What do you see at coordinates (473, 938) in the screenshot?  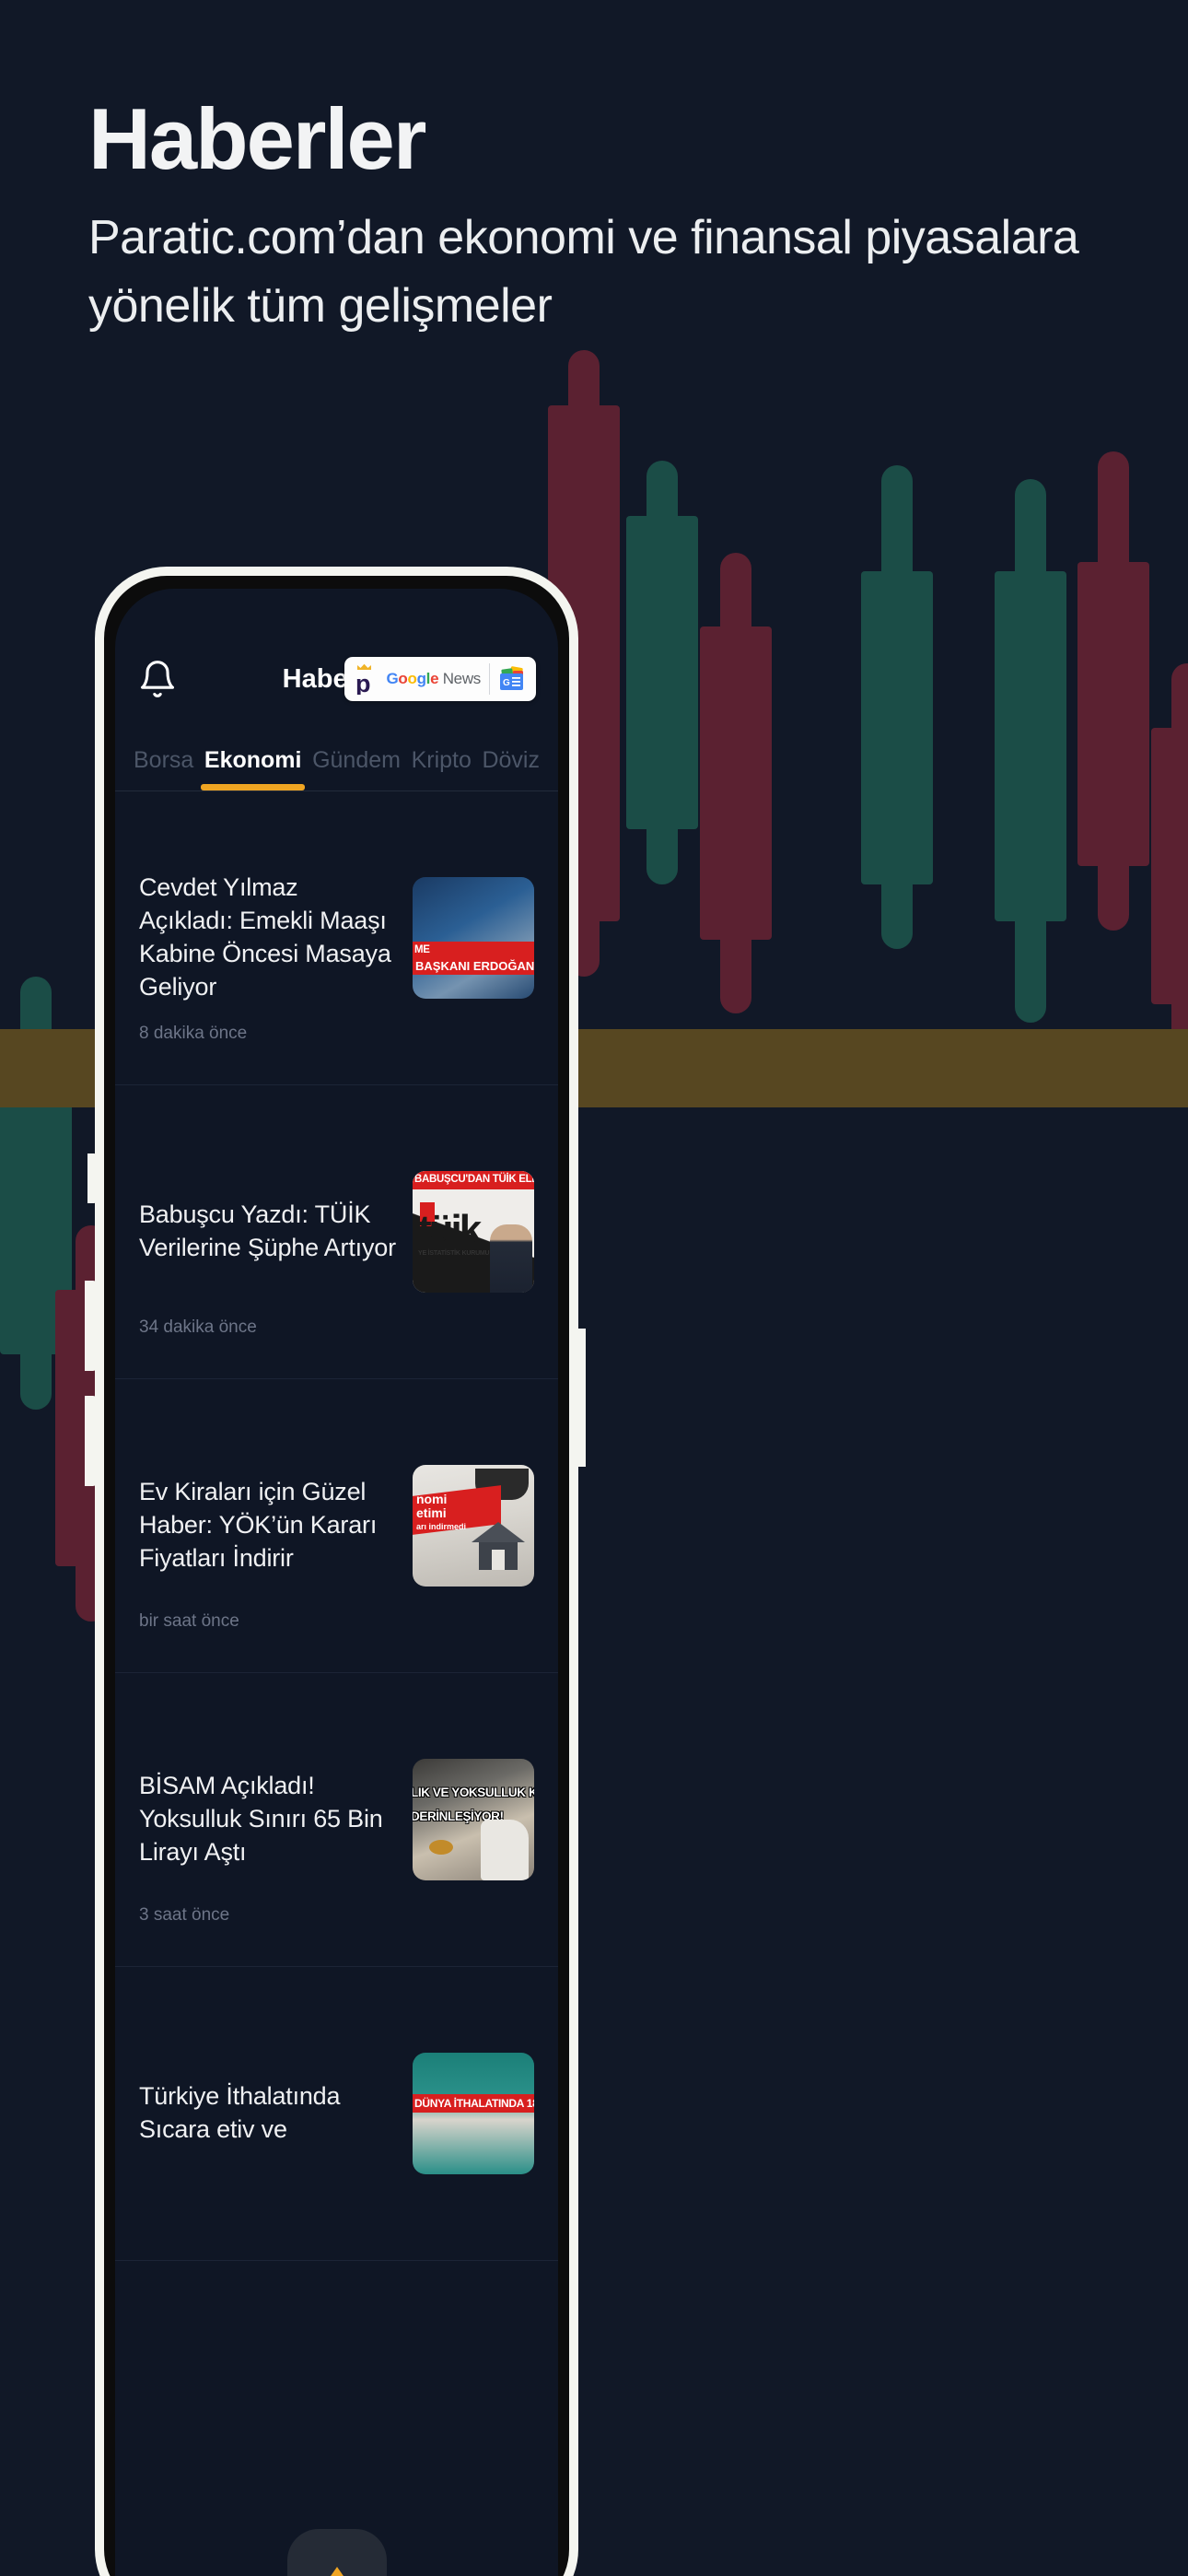 I see `news-thumbnail: ME BAŞKANI ERDOĞAN'A` at bounding box center [473, 938].